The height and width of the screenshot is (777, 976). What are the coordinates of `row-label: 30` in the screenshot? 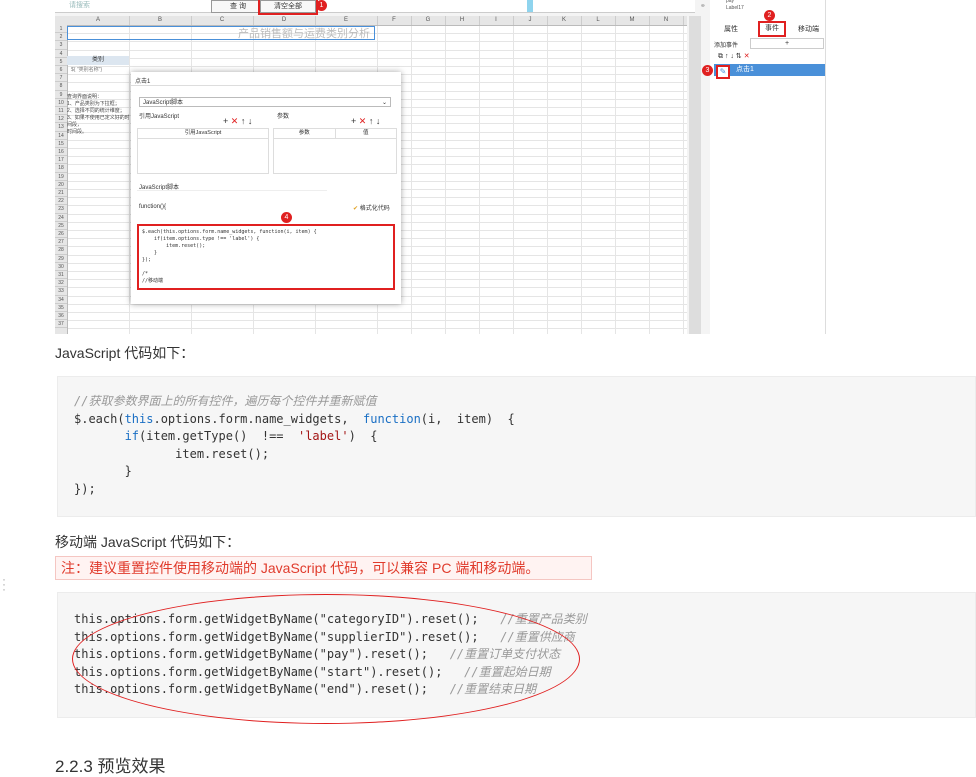 It's located at (61, 267).